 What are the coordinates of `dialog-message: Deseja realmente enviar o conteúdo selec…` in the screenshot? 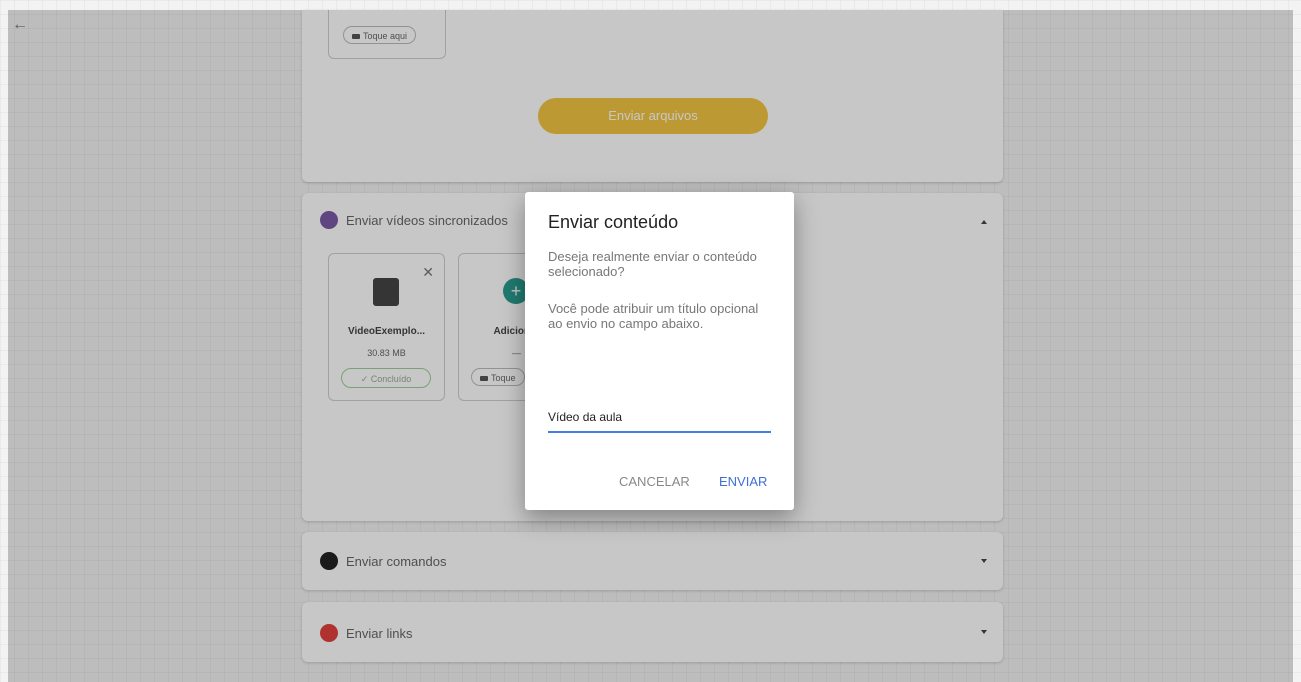 It's located at (652, 264).